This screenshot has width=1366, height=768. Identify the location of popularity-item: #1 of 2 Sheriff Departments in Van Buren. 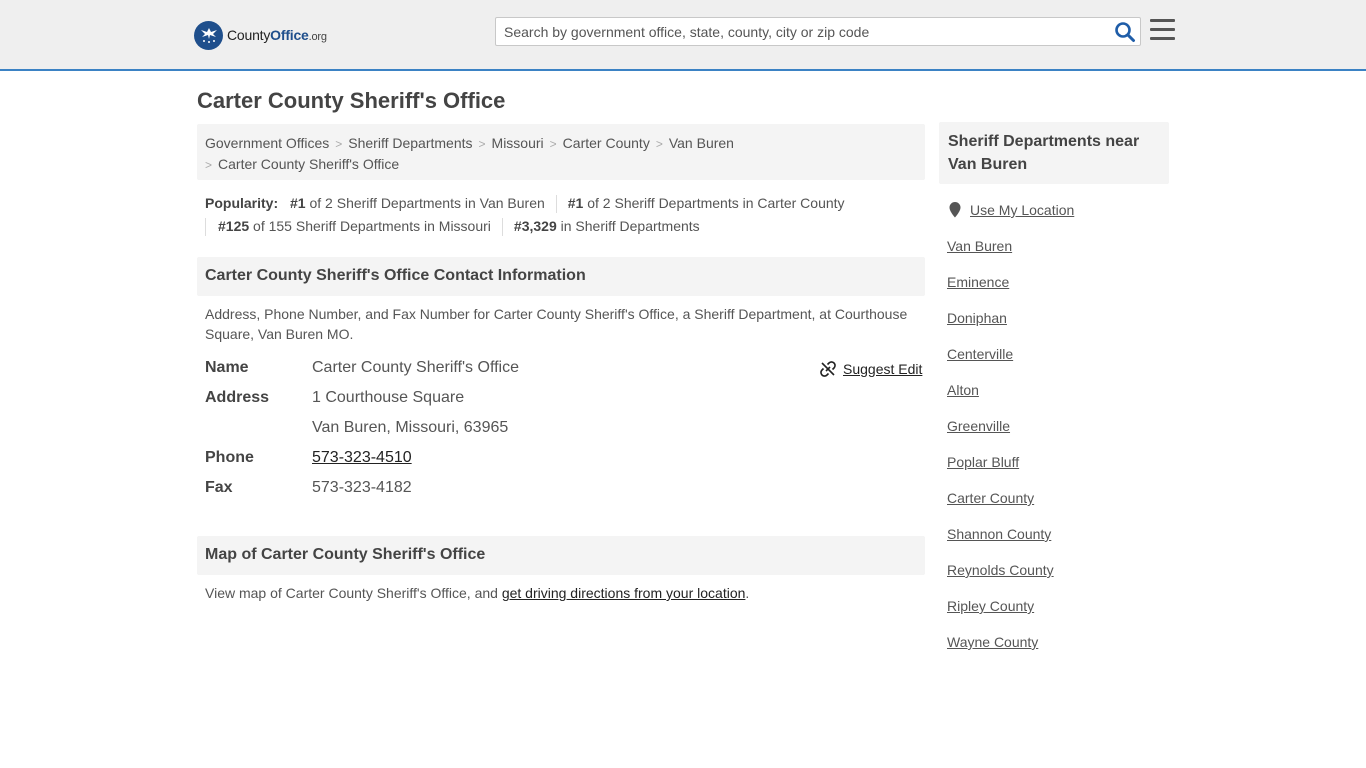
(417, 203).